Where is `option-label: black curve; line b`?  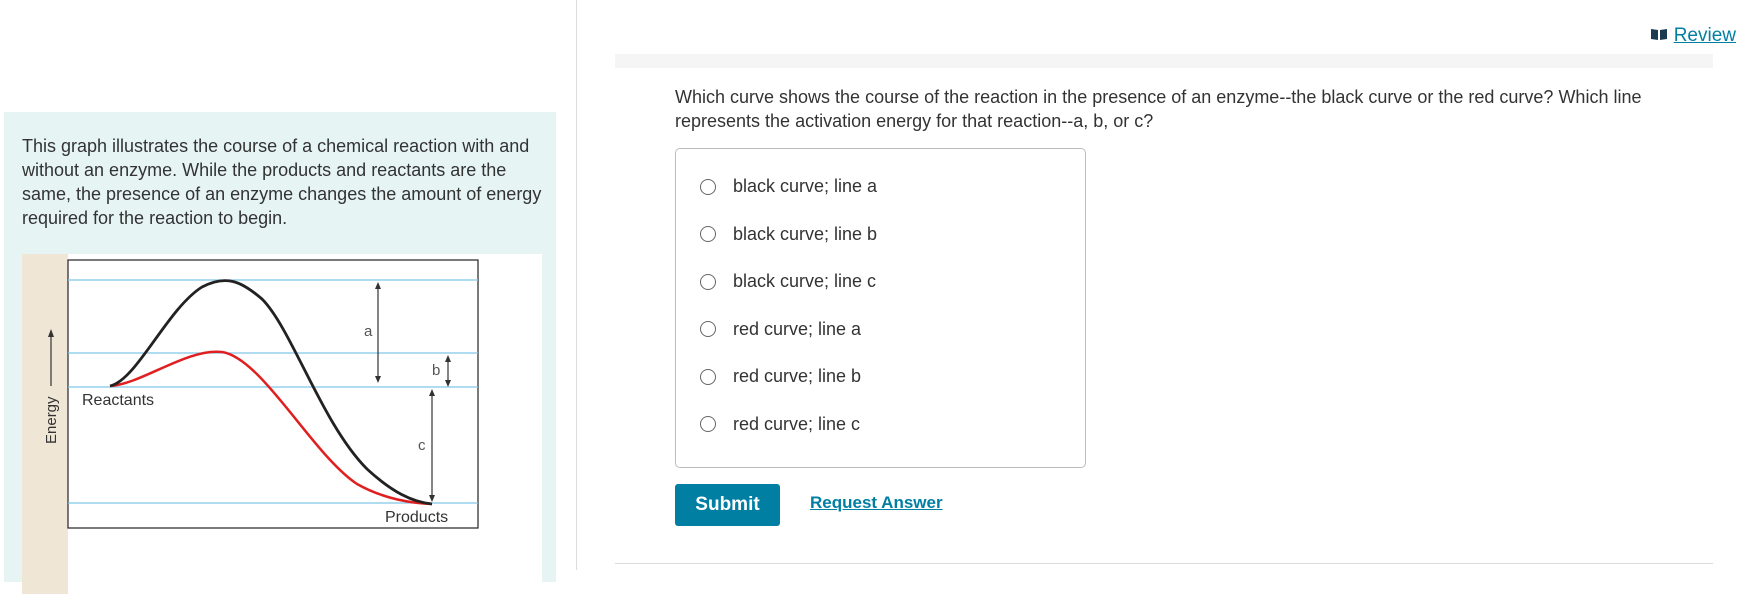
option-label: black curve; line b is located at coordinates (805, 233).